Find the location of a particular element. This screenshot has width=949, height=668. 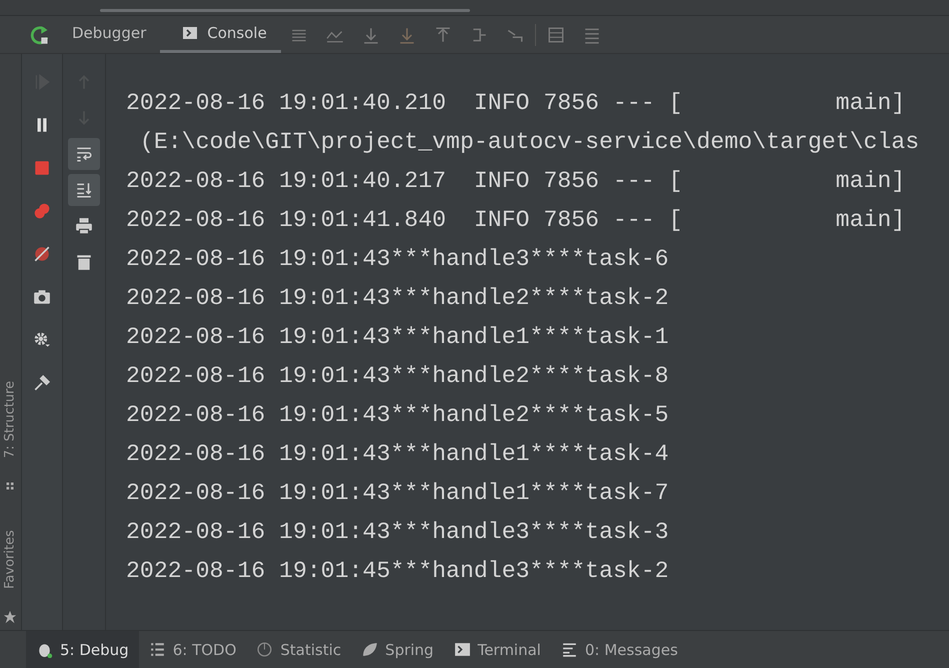

star-icon is located at coordinates (10, 617).